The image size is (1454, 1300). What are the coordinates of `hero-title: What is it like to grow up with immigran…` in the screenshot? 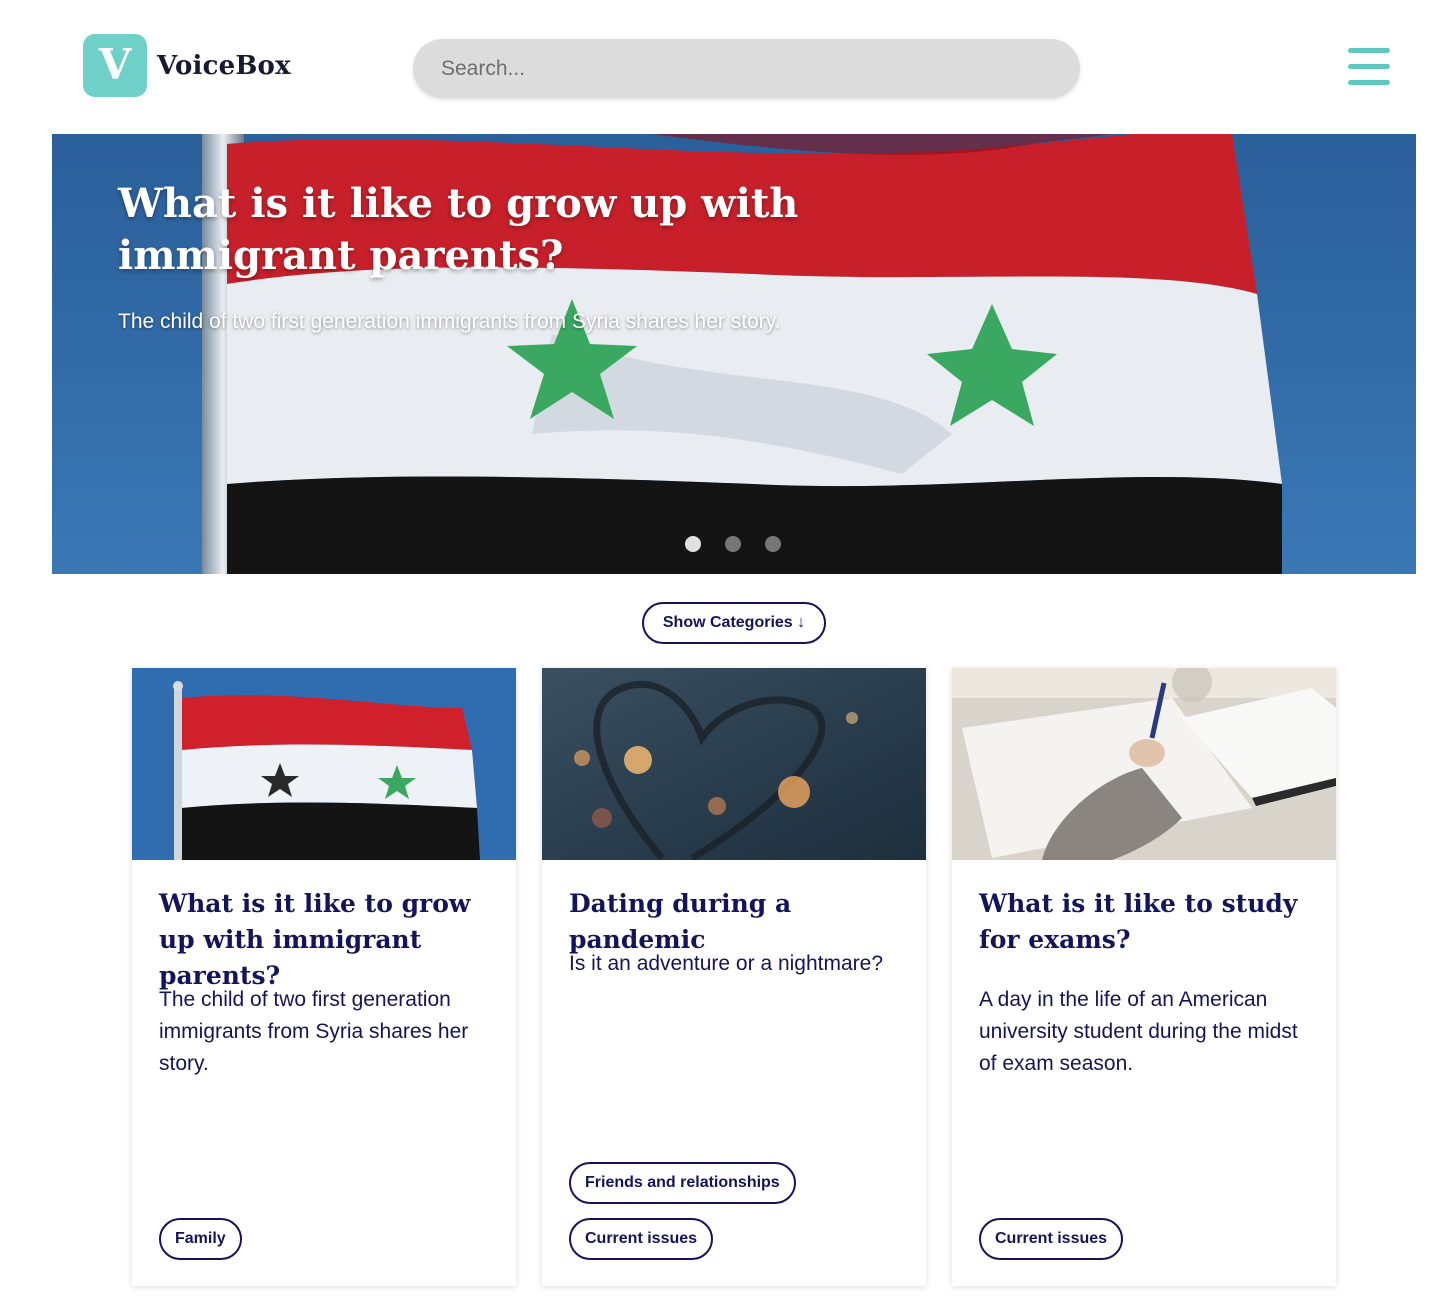 It's located at (468, 230).